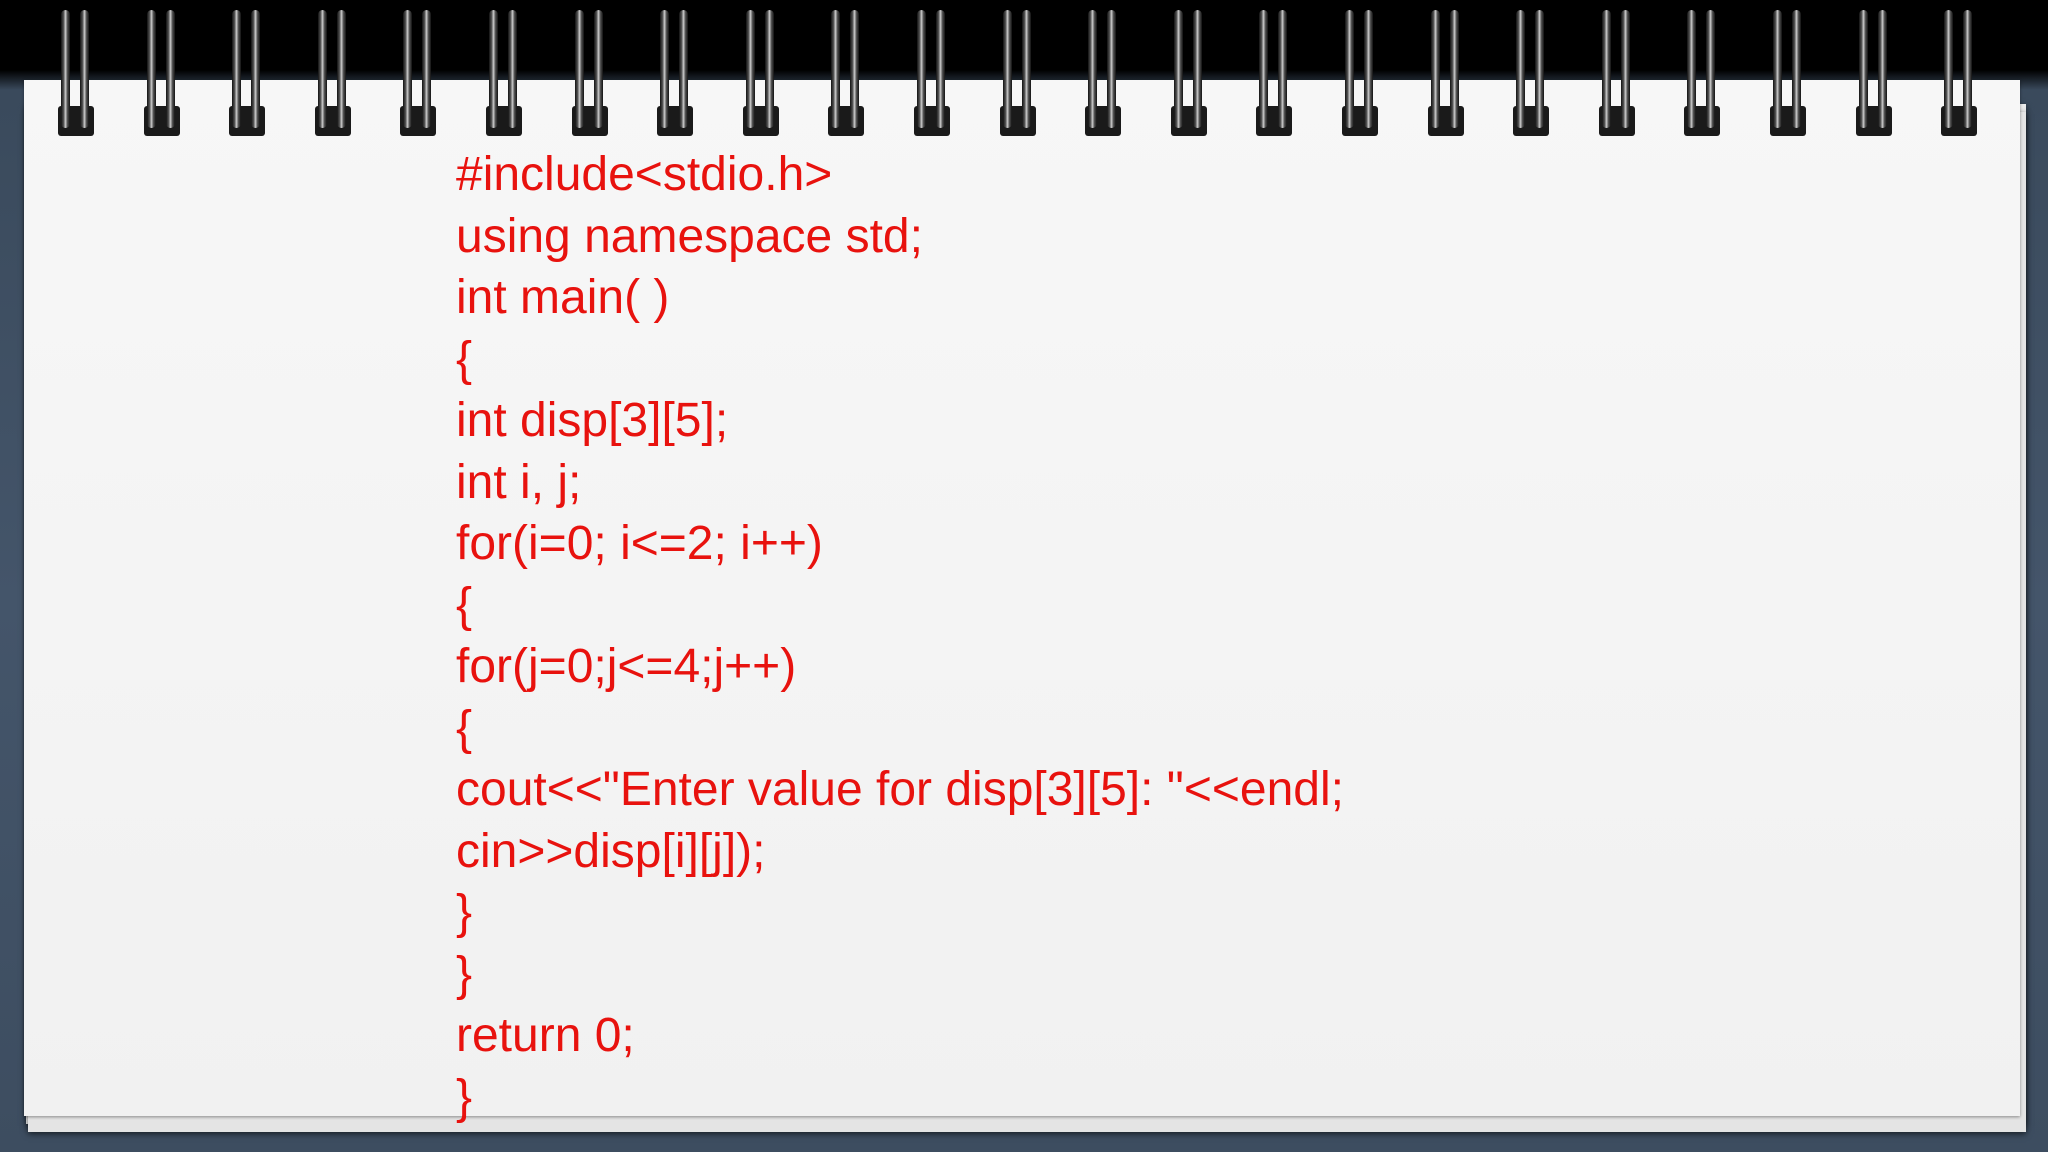 This screenshot has height=1152, width=2048. I want to click on spiral-binding, so click(1024, 70).